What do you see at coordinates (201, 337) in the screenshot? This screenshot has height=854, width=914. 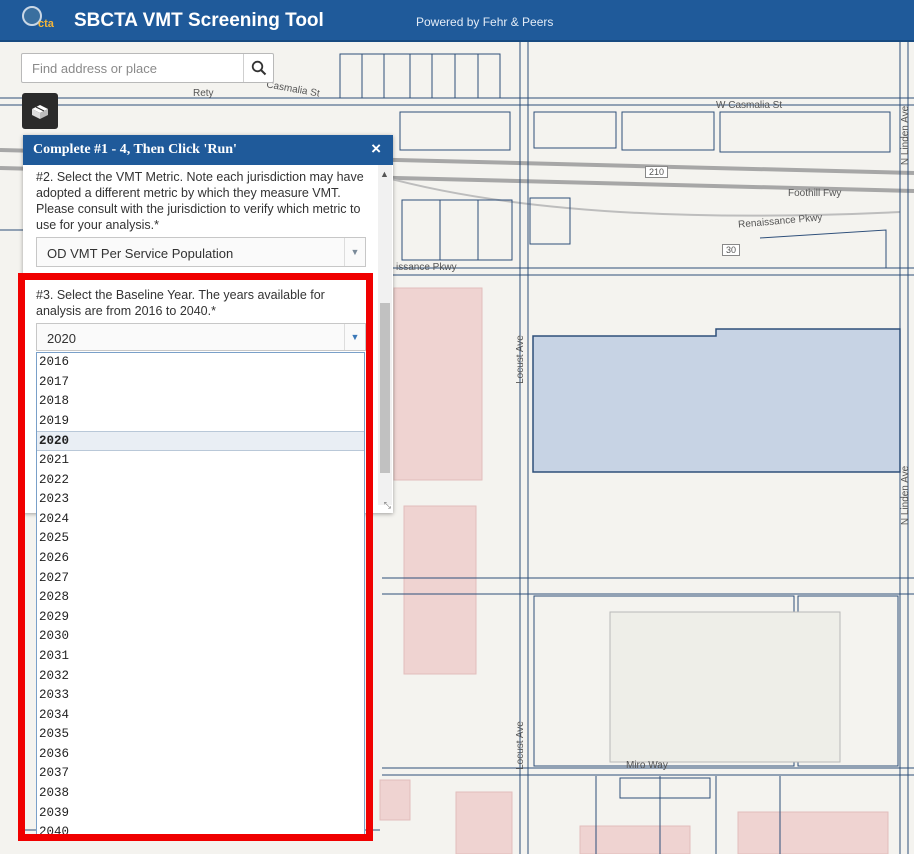 I see `baseline-year-select: 2020 ▼` at bounding box center [201, 337].